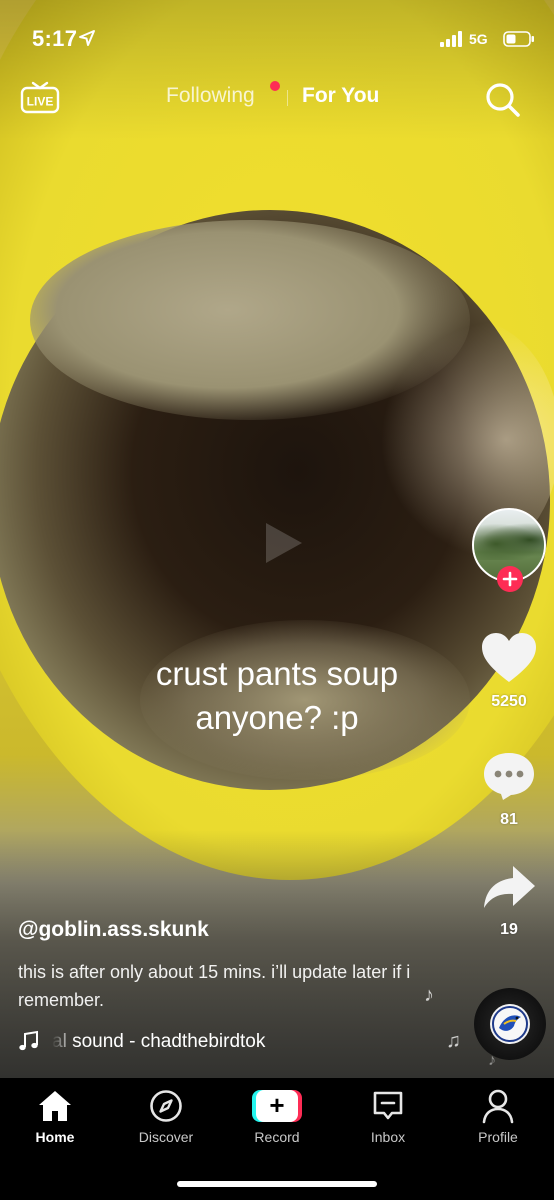 The height and width of the screenshot is (1200, 554). What do you see at coordinates (277, 696) in the screenshot?
I see `video-caption-overlay: crust pants soup anyone? :p` at bounding box center [277, 696].